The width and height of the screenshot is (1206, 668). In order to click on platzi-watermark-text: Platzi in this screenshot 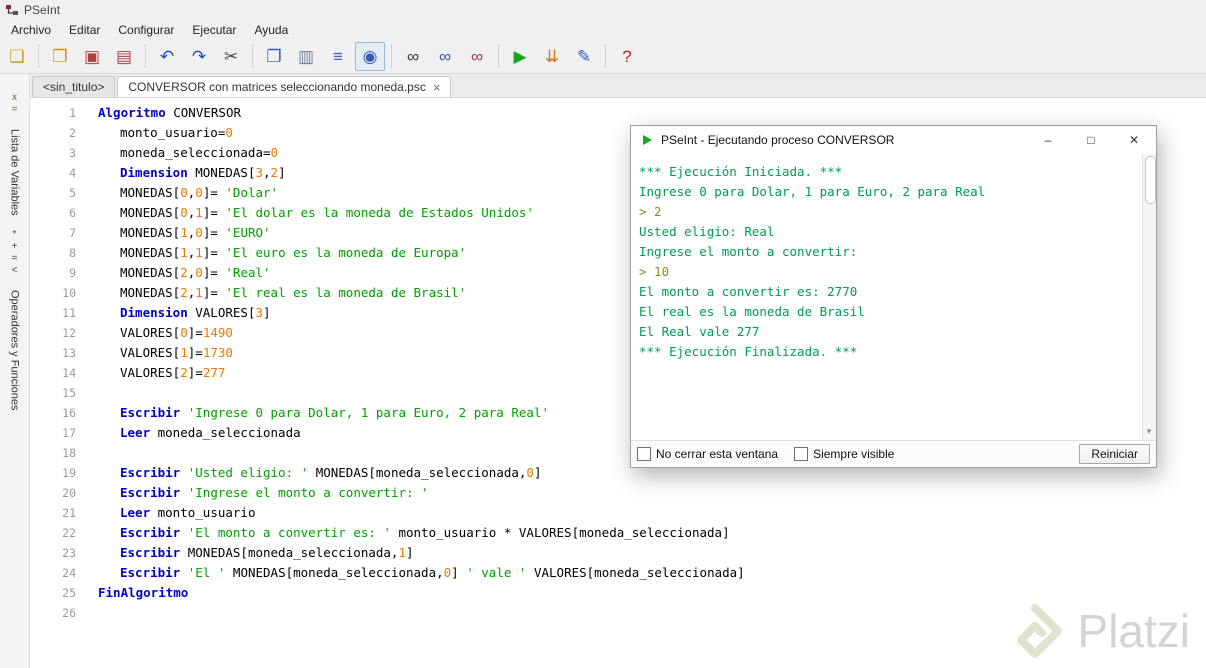, I will do `click(1133, 631)`.